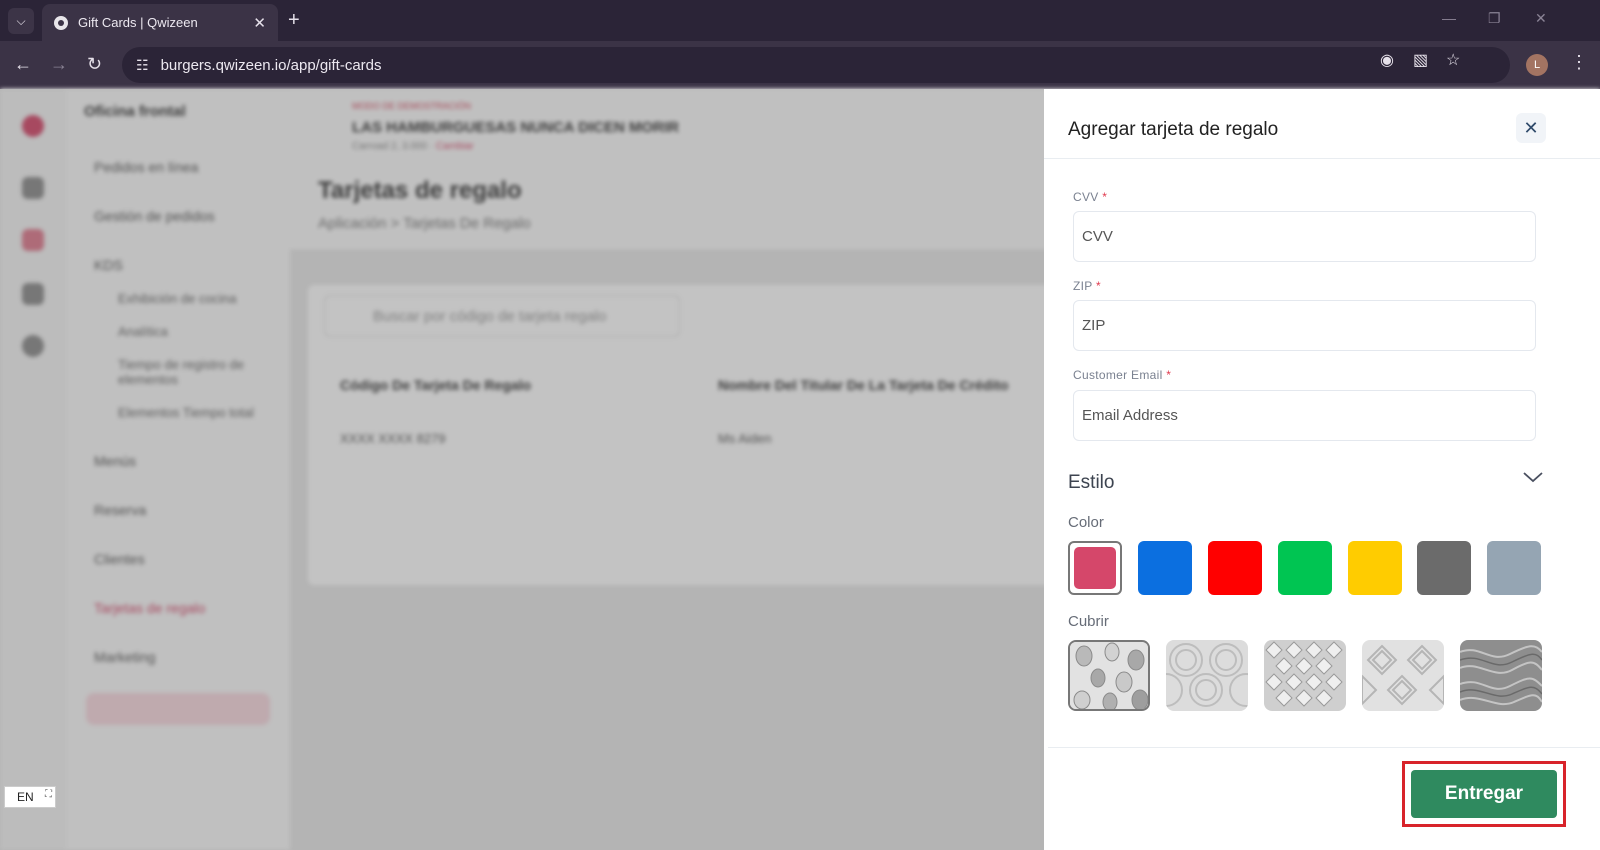  I want to click on style-section-title: Estilo, so click(1091, 483).